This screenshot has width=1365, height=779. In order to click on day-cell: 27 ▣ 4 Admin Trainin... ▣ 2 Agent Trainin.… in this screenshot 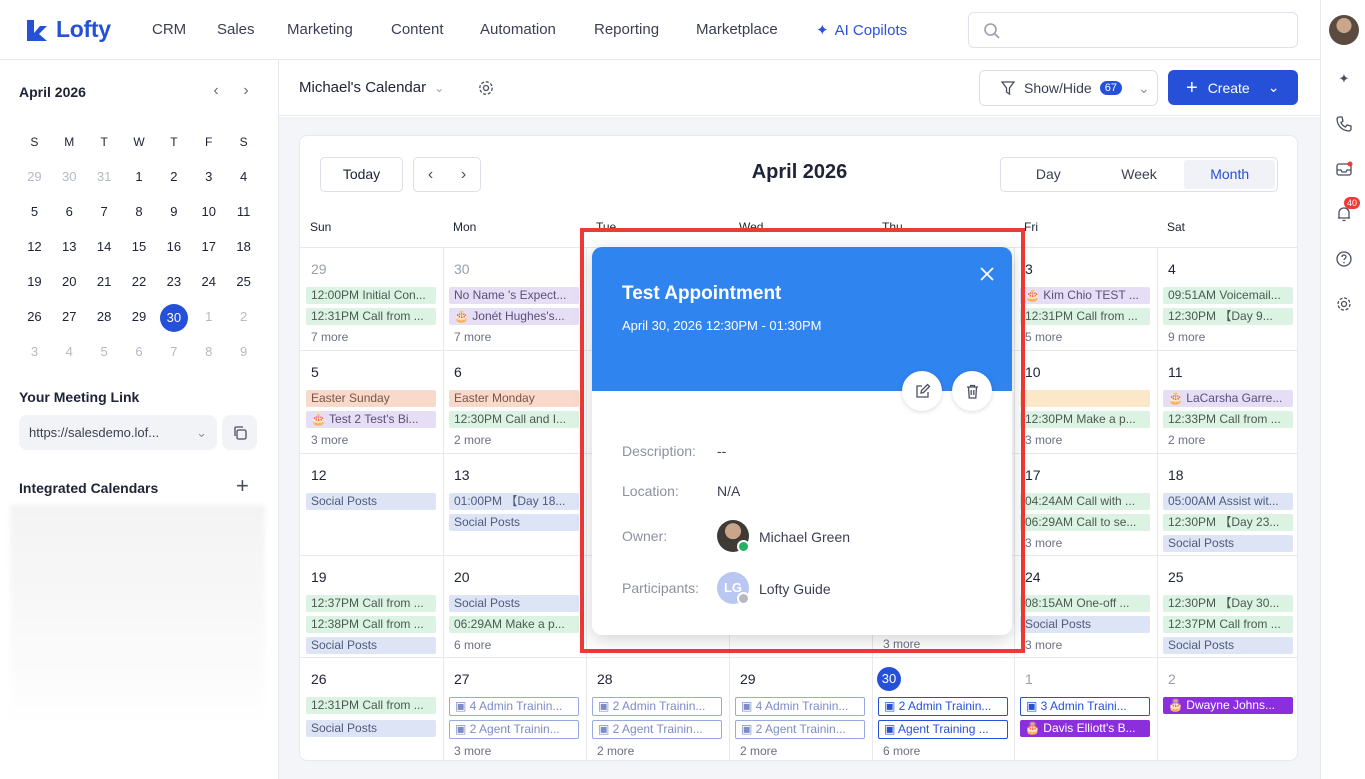, I will do `click(514, 708)`.